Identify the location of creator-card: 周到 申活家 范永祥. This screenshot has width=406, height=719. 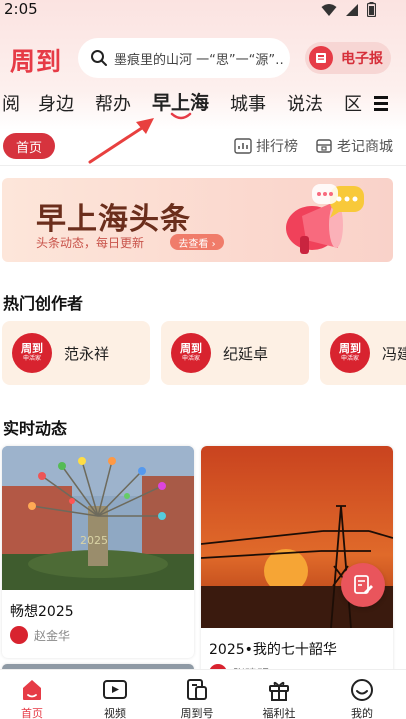
(76, 353).